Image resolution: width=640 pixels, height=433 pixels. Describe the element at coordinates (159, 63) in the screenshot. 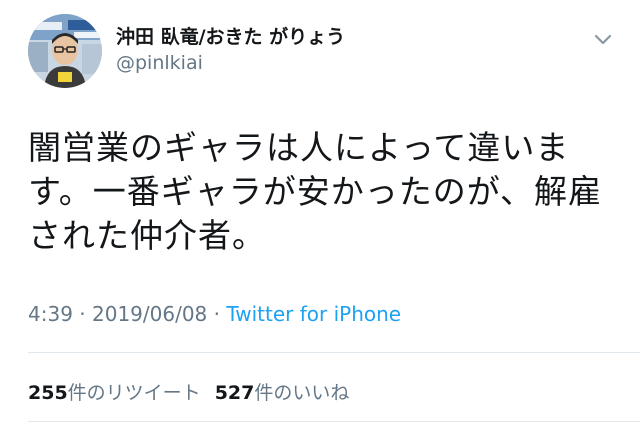

I see `author-handle: @pinlkiai` at that location.